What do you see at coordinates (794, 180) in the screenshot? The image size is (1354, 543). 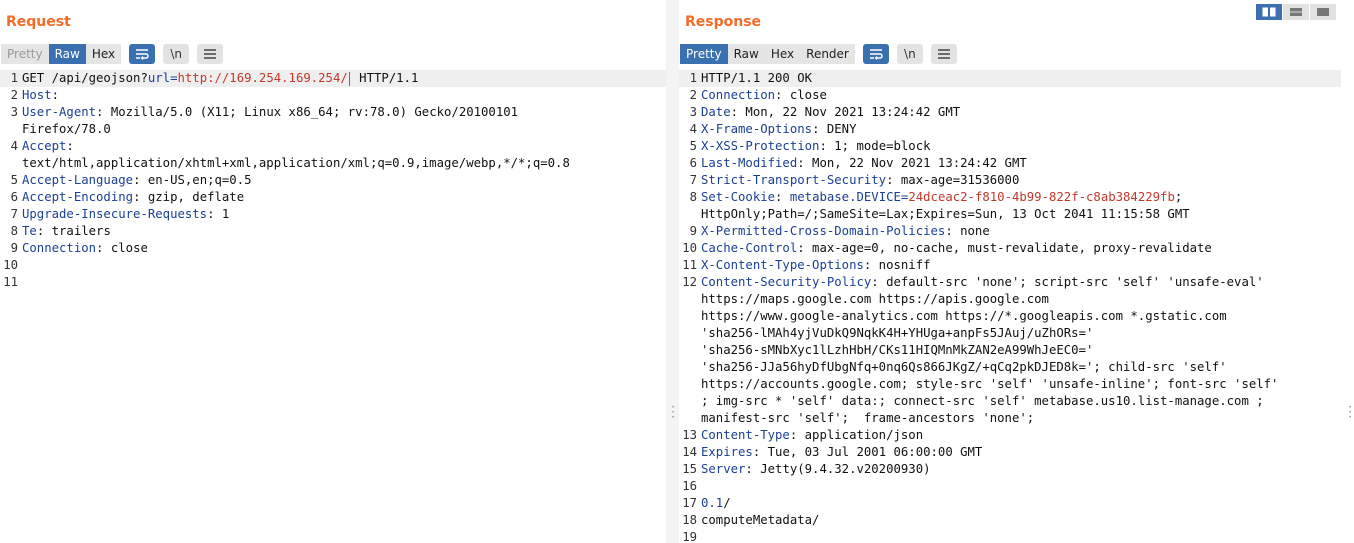 I see `header-name: Strict-Transport-Security` at bounding box center [794, 180].